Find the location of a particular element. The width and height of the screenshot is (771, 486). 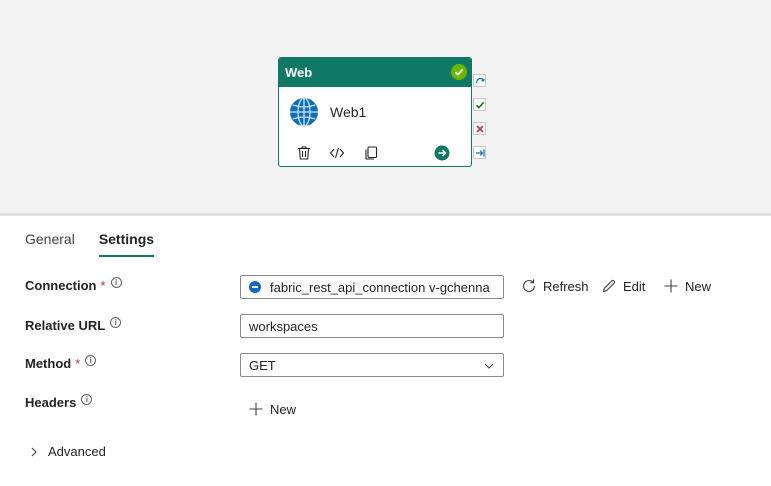

chevron-right-icon is located at coordinates (34, 451).